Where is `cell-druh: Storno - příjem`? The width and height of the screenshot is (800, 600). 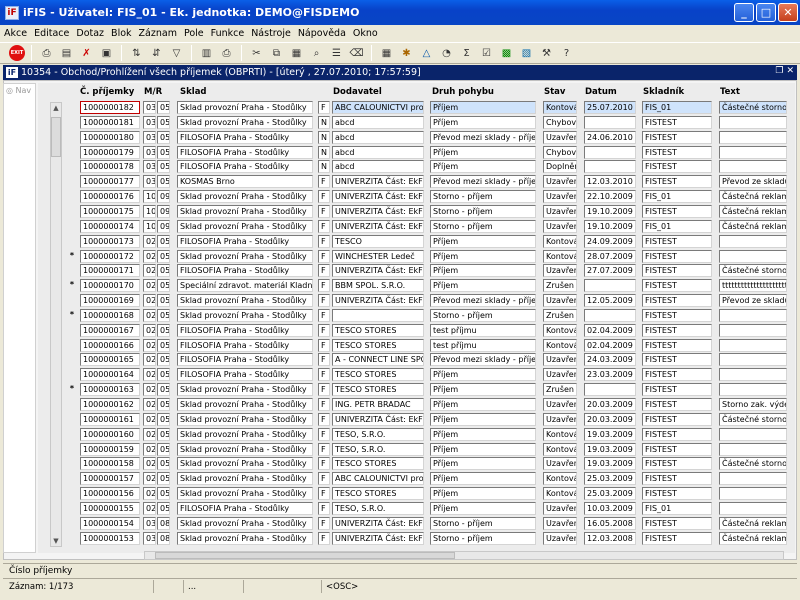
cell-druh: Storno - příjem is located at coordinates (483, 523).